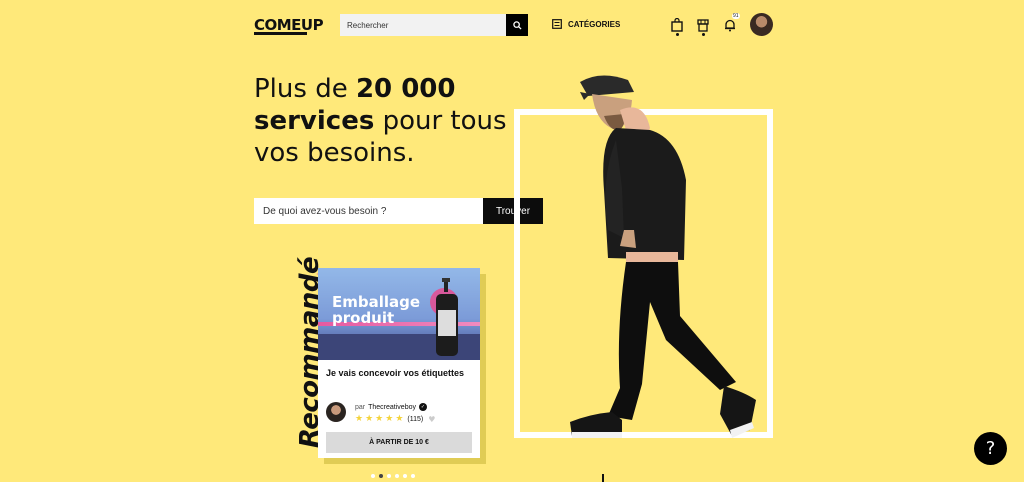 The width and height of the screenshot is (1024, 482). I want to click on shop-button, so click(703, 25).